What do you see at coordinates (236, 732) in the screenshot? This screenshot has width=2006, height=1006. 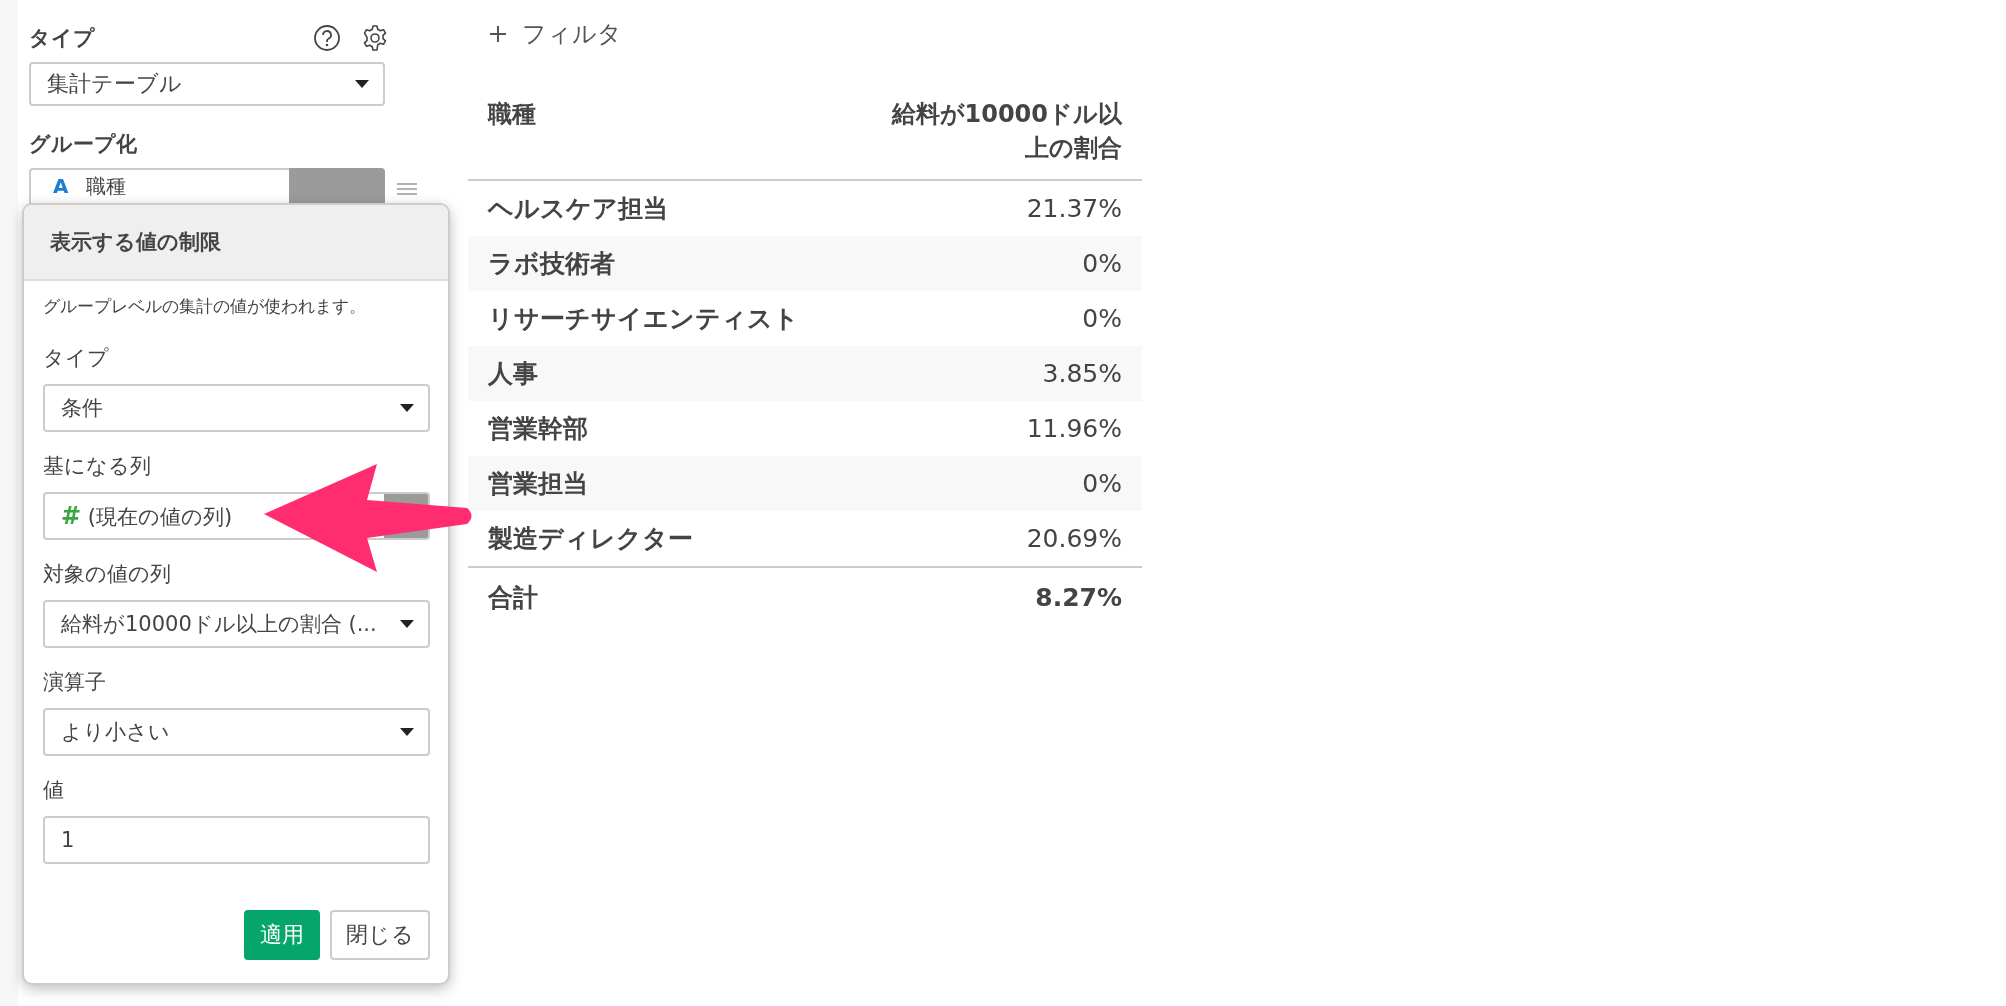 I see `dropdown: より小さい` at bounding box center [236, 732].